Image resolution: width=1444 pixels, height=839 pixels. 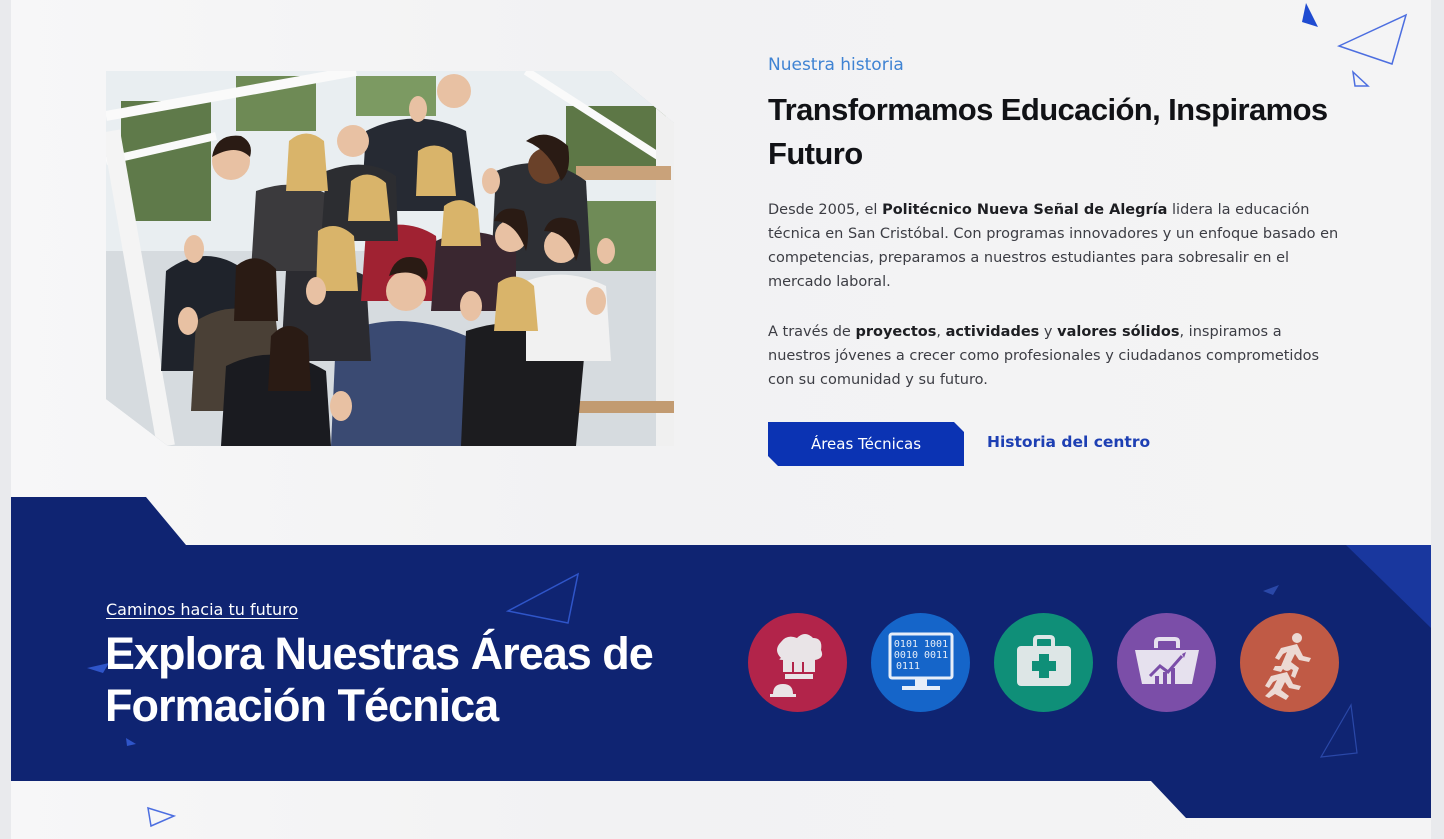 What do you see at coordinates (836, 65) in the screenshot?
I see `section-kicker: Nuestra historia` at bounding box center [836, 65].